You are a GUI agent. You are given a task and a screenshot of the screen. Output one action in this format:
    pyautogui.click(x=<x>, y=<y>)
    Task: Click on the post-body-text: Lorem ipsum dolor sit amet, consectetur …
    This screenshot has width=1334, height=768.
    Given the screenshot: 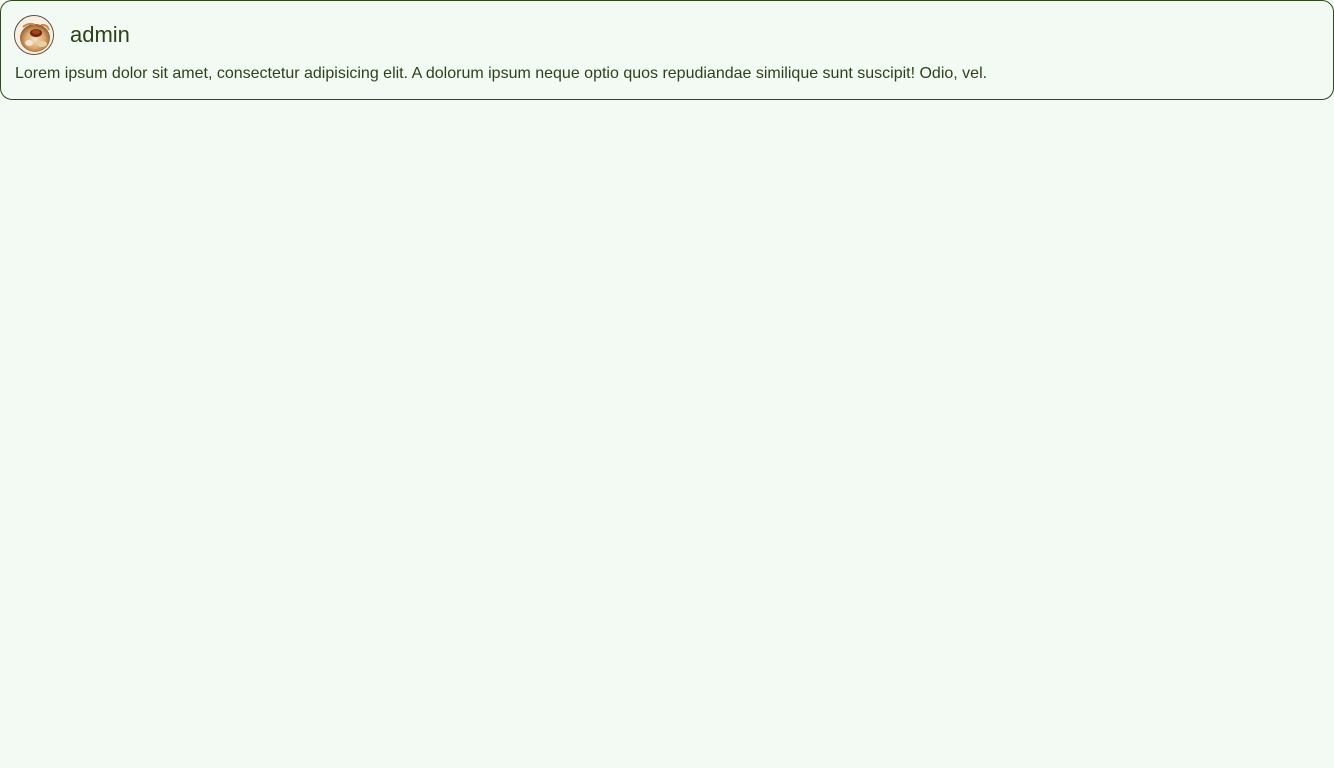 What is the action you would take?
    pyautogui.click(x=501, y=73)
    